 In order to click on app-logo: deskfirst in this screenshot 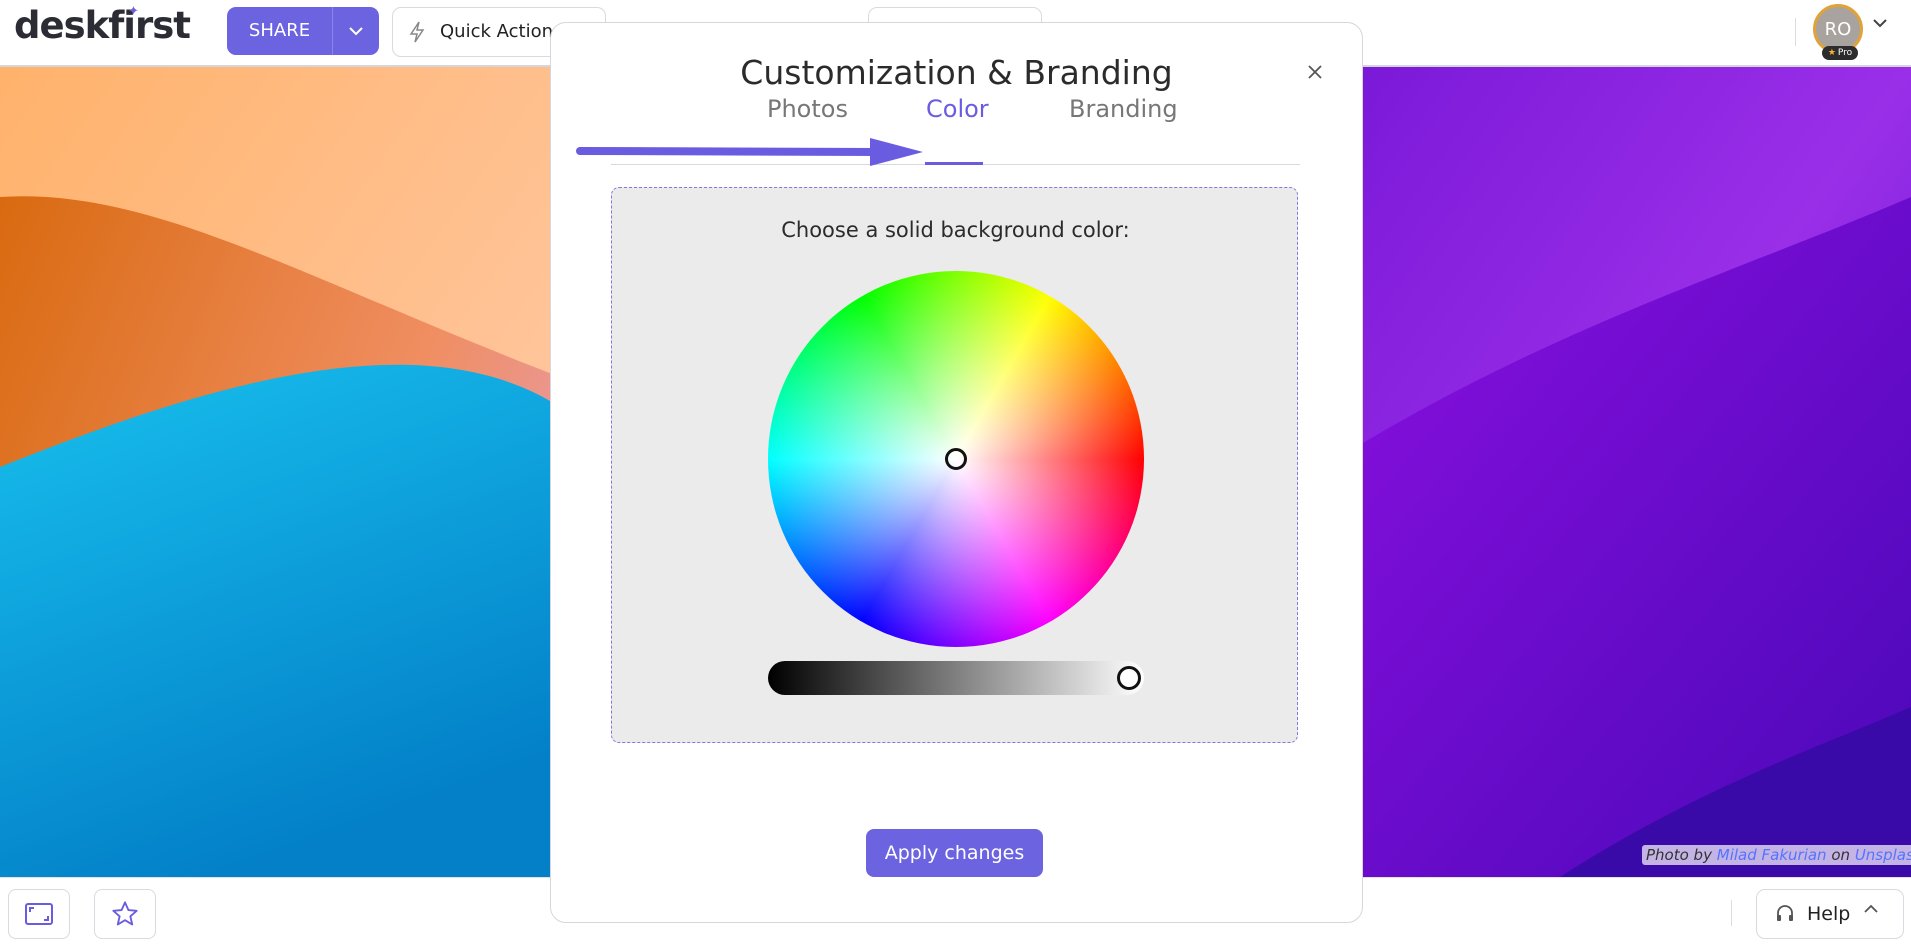, I will do `click(102, 25)`.